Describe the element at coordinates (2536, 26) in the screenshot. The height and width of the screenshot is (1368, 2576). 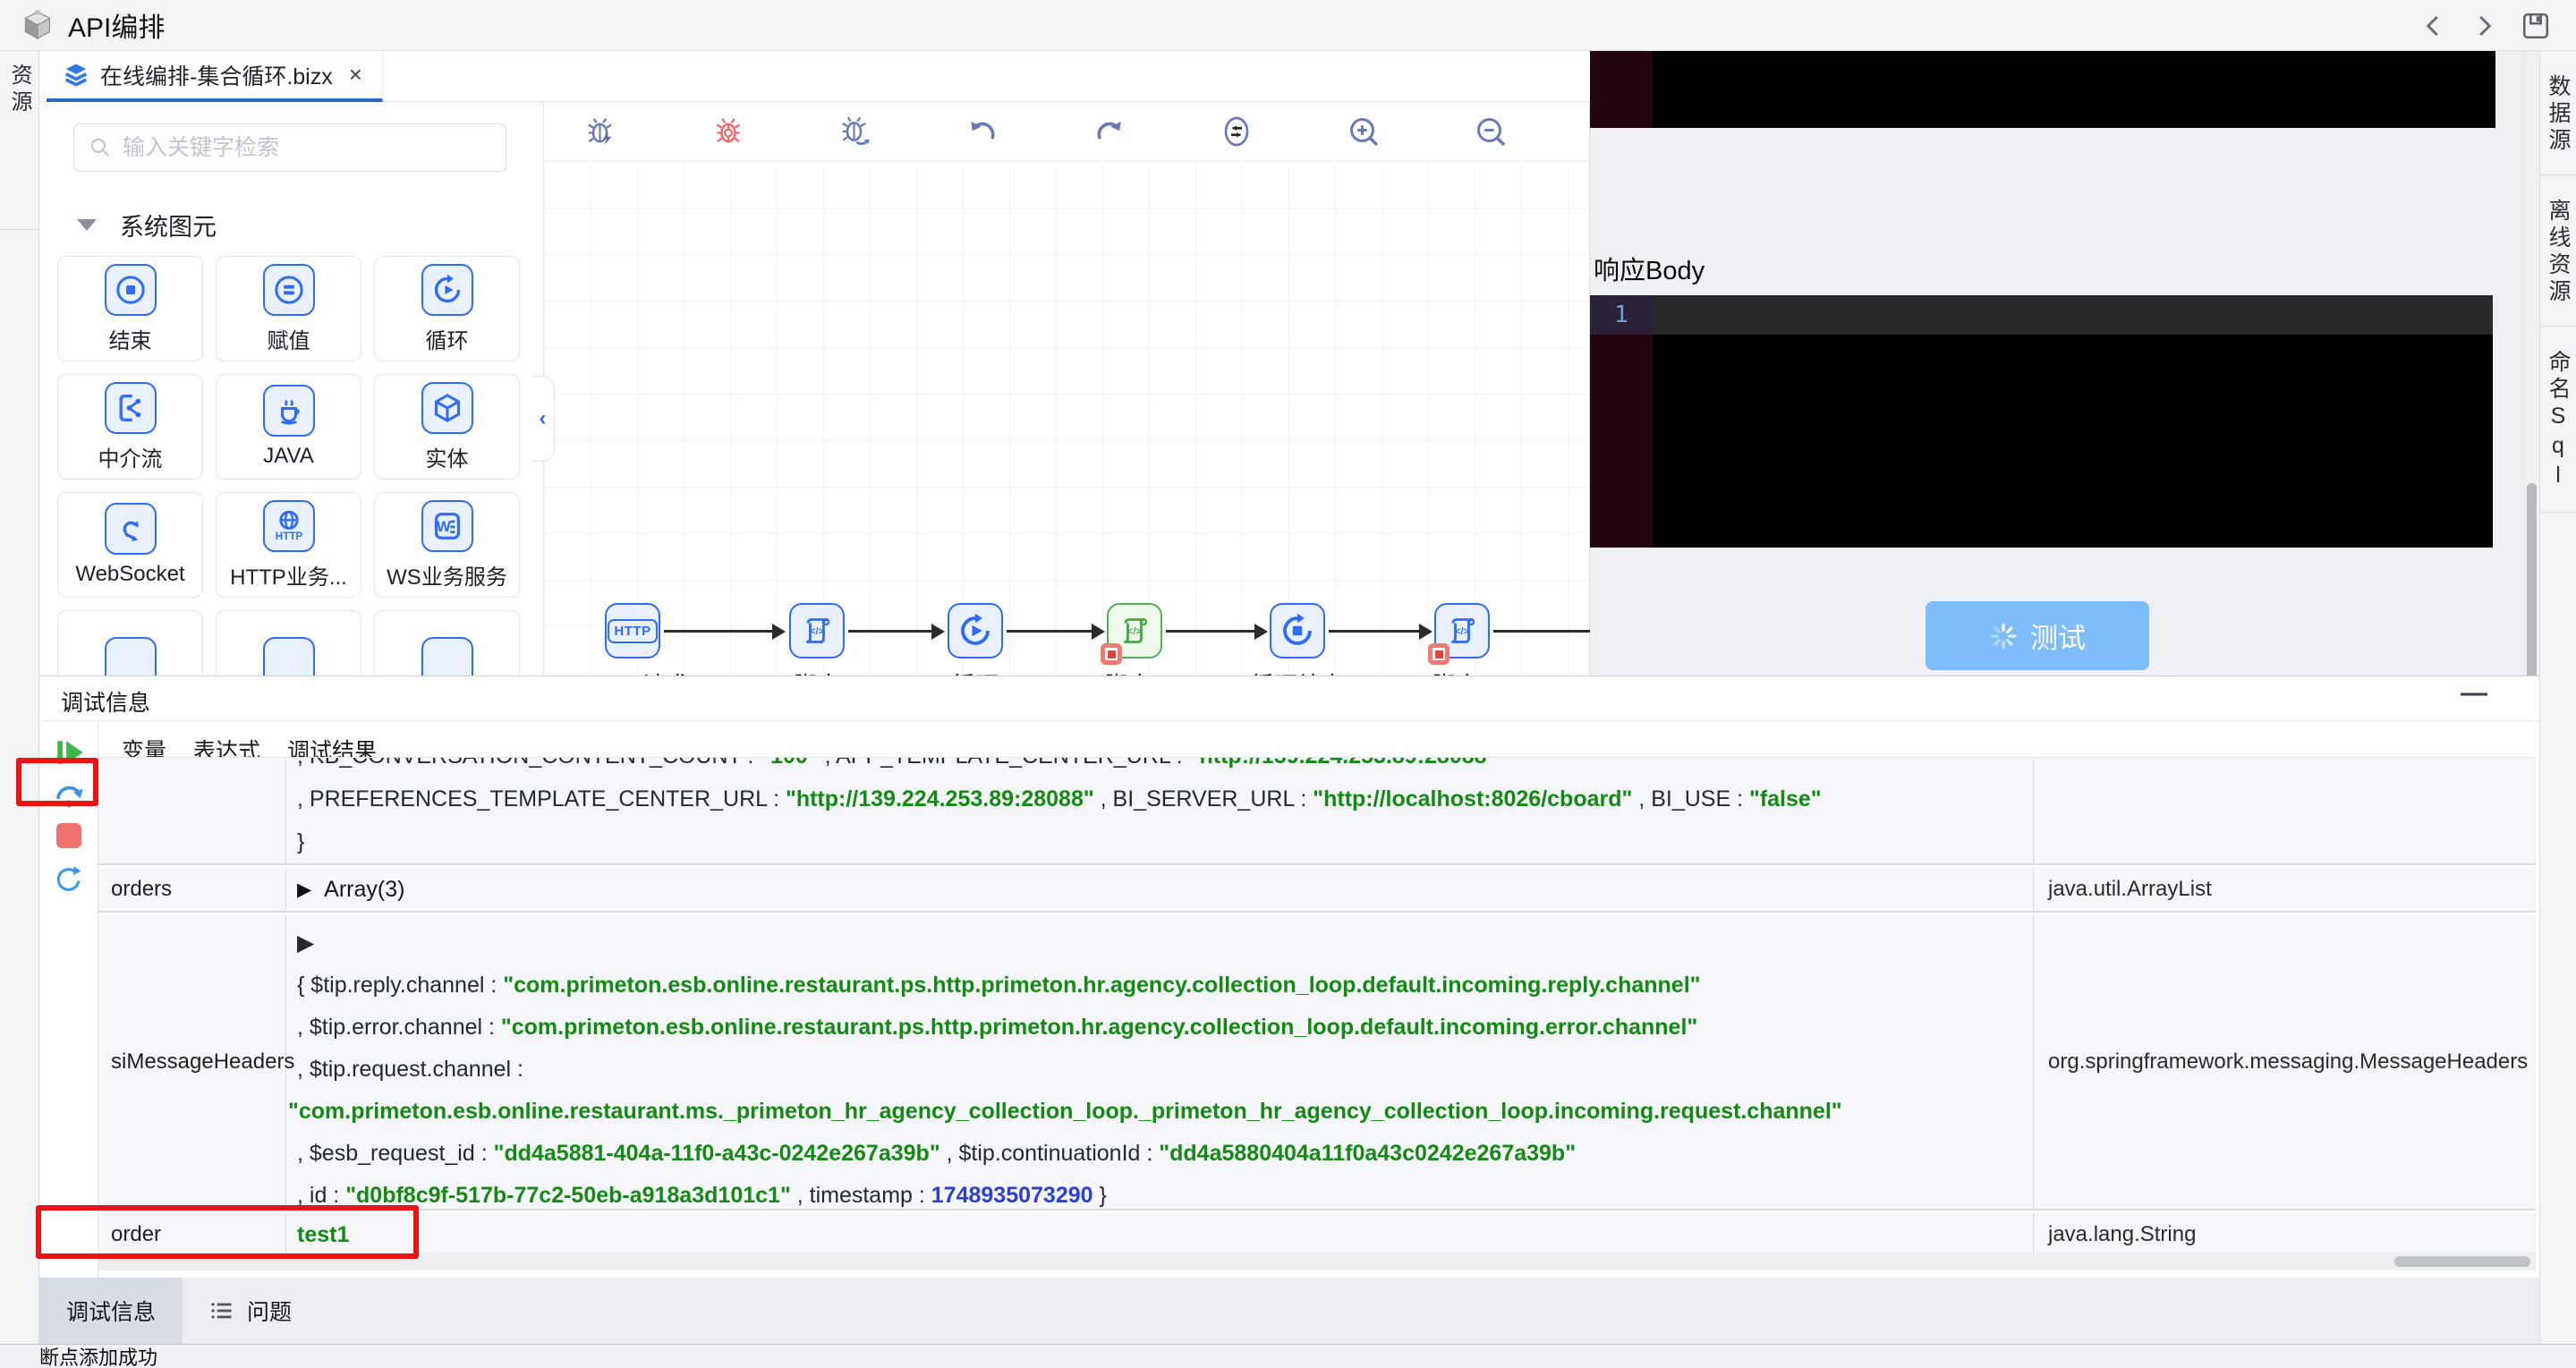
I see `save-icon` at that location.